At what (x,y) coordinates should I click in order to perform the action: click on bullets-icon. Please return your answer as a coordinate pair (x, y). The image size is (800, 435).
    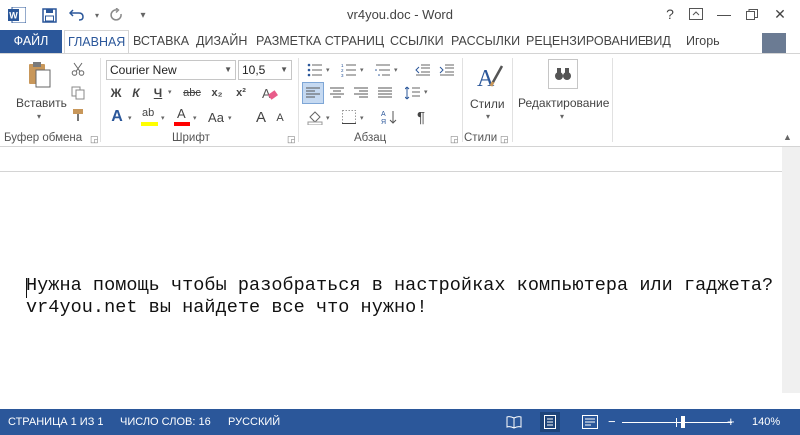
    Looking at the image, I should click on (315, 70).